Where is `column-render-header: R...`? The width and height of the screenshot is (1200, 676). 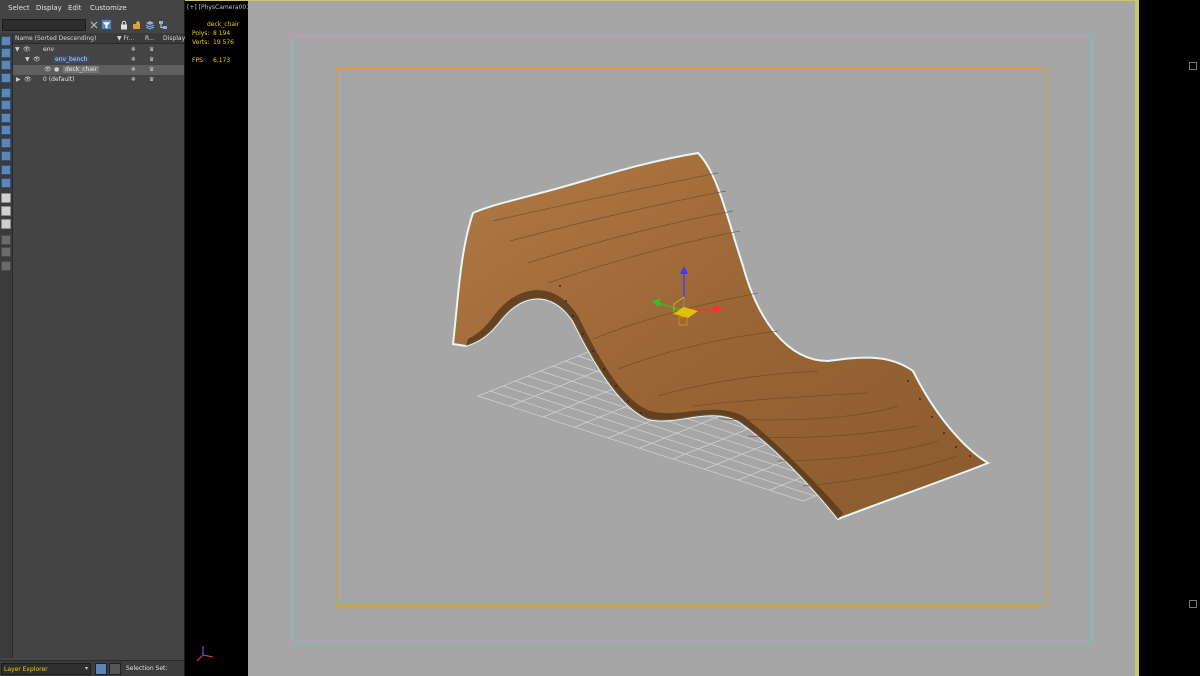
column-render-header: R... is located at coordinates (150, 38).